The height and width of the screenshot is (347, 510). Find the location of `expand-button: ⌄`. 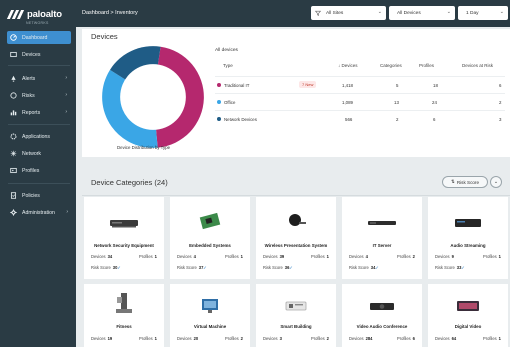

expand-button: ⌄ is located at coordinates (496, 182).